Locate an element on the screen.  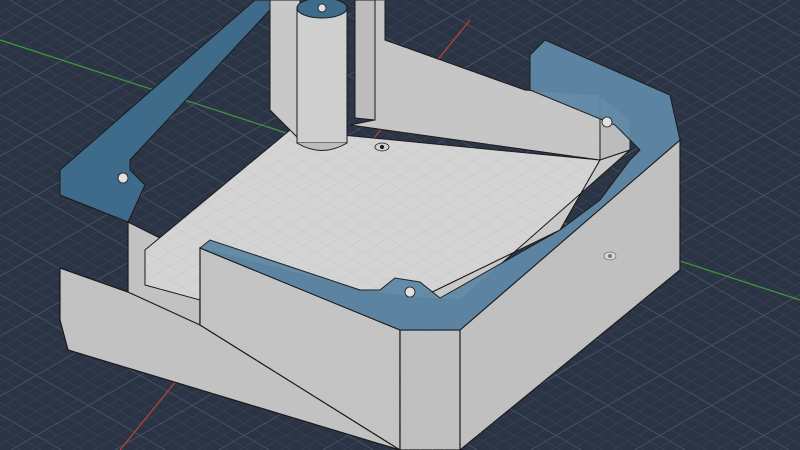
screw-hole-wall is located at coordinates (610, 256).